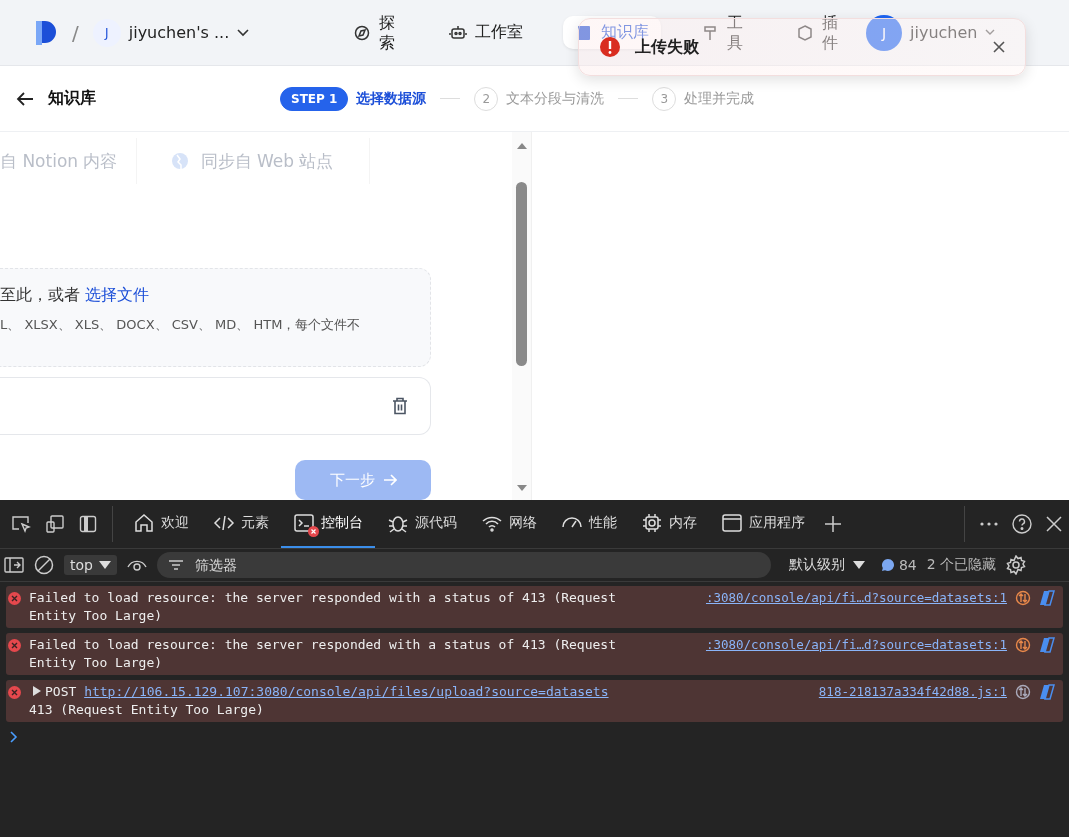 This screenshot has width=1069, height=837. Describe the element at coordinates (75, 296) in the screenshot. I see `drop-prompt: 至此，或者 选择文件` at that location.